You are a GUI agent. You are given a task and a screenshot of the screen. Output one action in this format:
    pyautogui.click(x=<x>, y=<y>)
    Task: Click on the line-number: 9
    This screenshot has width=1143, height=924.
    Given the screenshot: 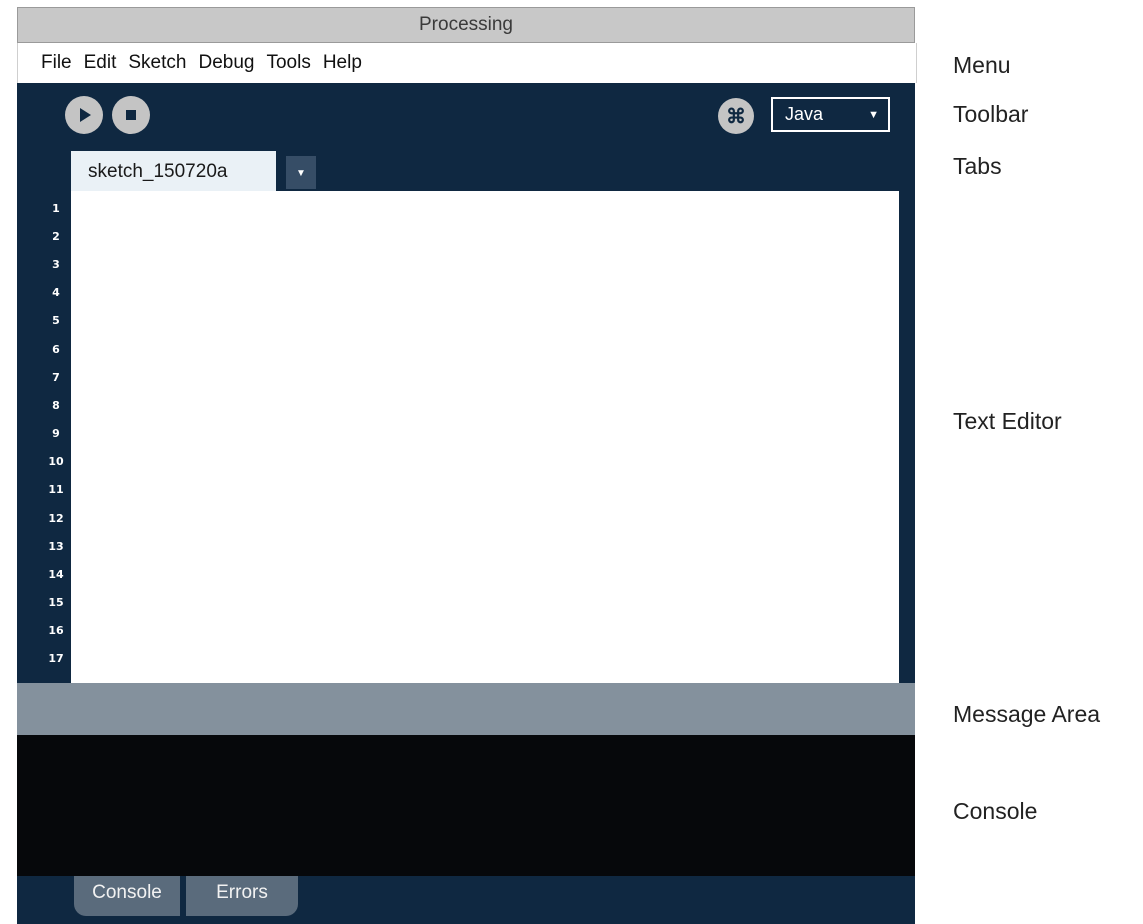 What is the action you would take?
    pyautogui.click(x=56, y=433)
    